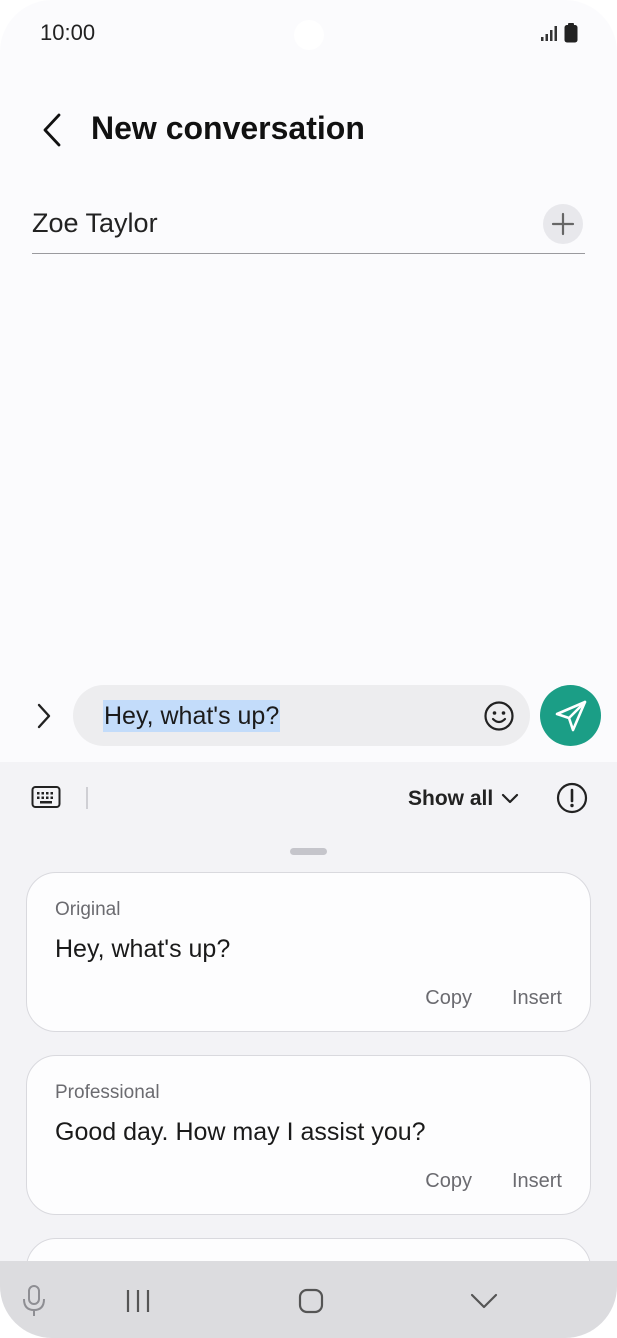  I want to click on keyboard-button, so click(46, 797).